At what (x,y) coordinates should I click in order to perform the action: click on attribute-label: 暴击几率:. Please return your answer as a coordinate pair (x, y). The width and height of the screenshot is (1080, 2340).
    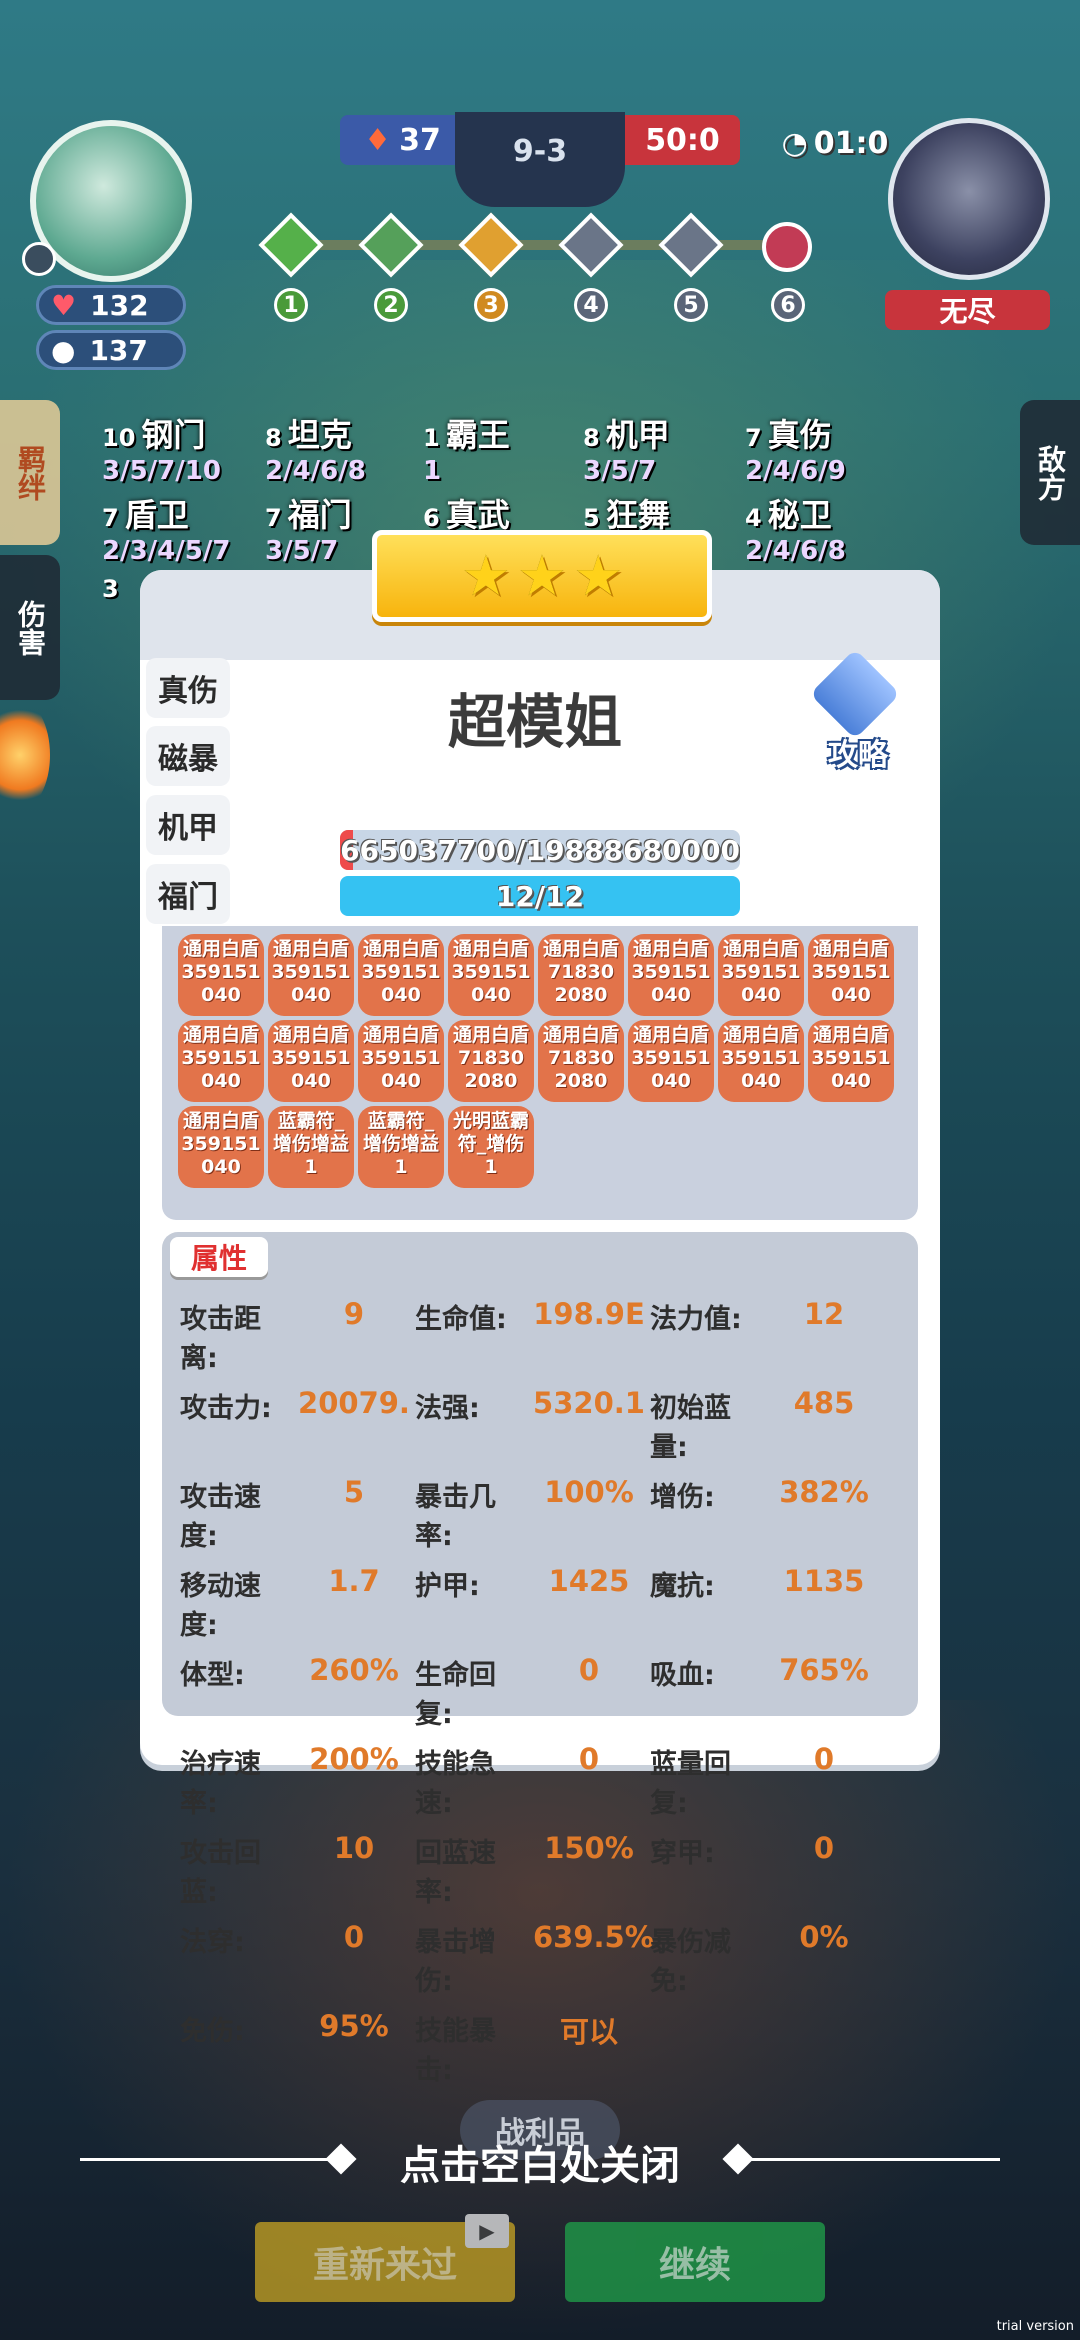
    Looking at the image, I should click on (455, 1517).